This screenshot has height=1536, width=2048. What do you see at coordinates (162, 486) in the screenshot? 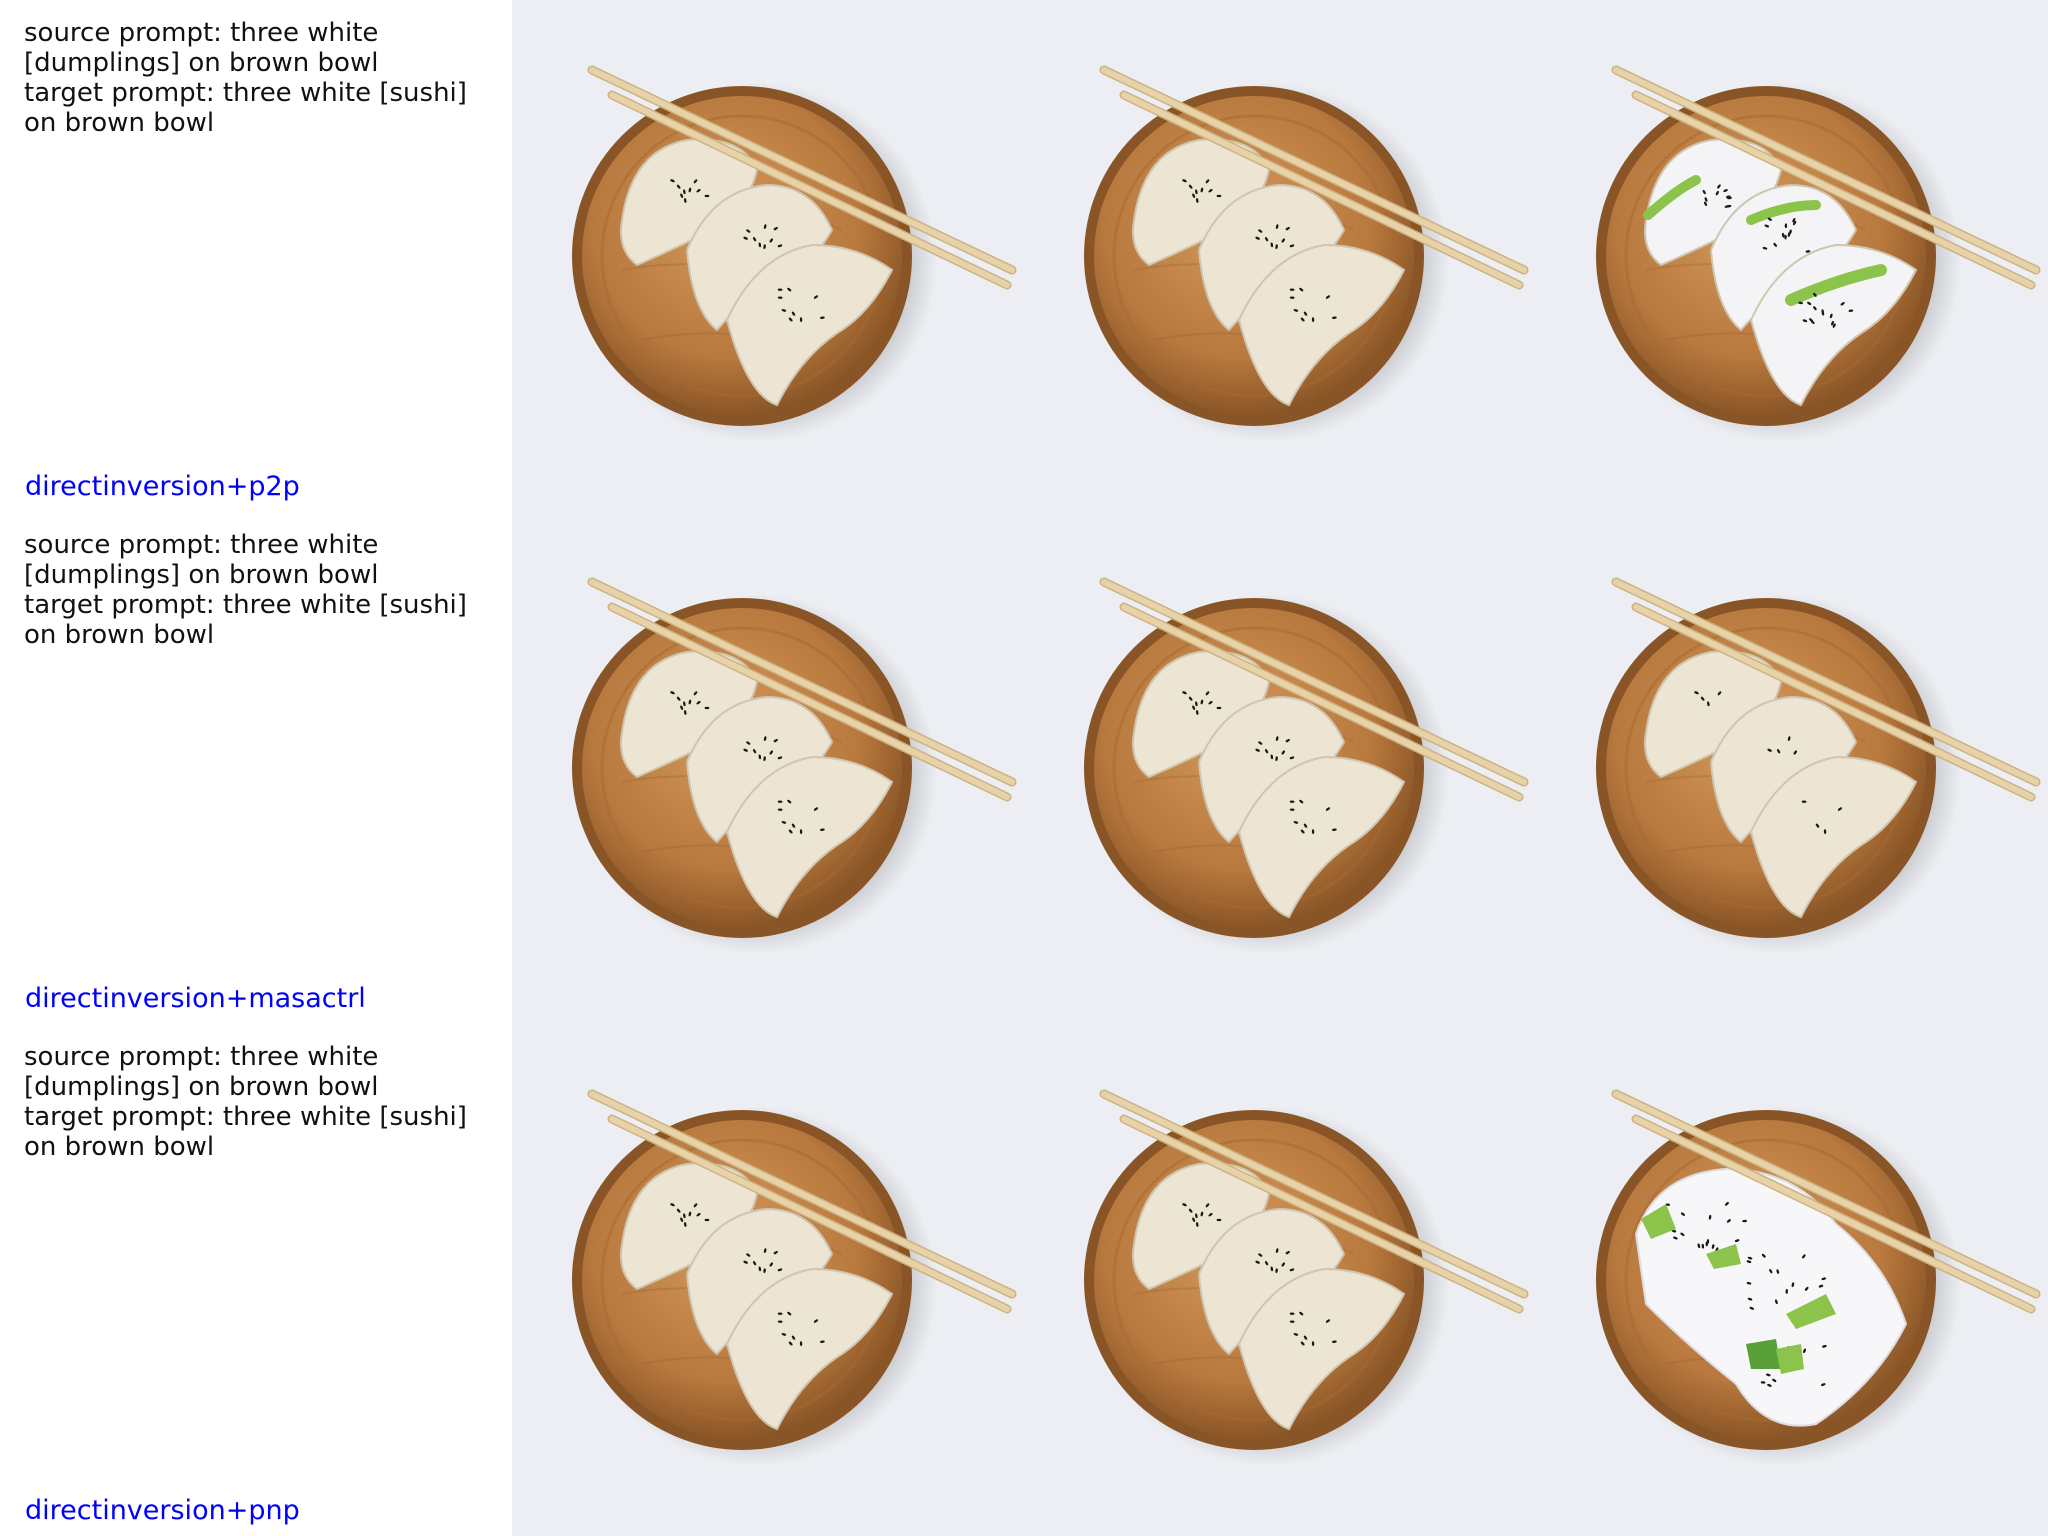
I see `method-label: directinversion+p2p` at bounding box center [162, 486].